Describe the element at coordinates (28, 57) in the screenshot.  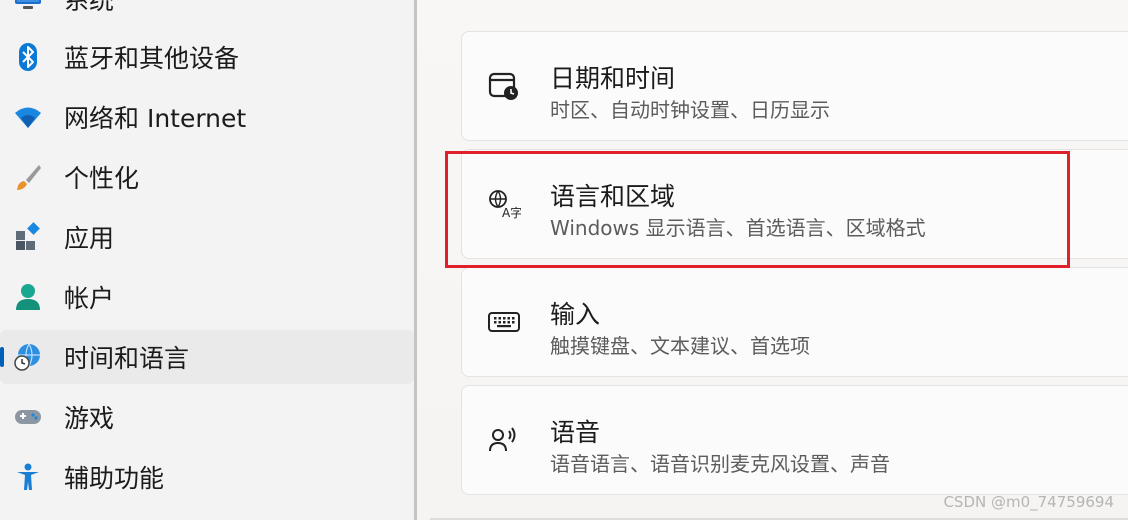
I see `bluetooth-icon` at that location.